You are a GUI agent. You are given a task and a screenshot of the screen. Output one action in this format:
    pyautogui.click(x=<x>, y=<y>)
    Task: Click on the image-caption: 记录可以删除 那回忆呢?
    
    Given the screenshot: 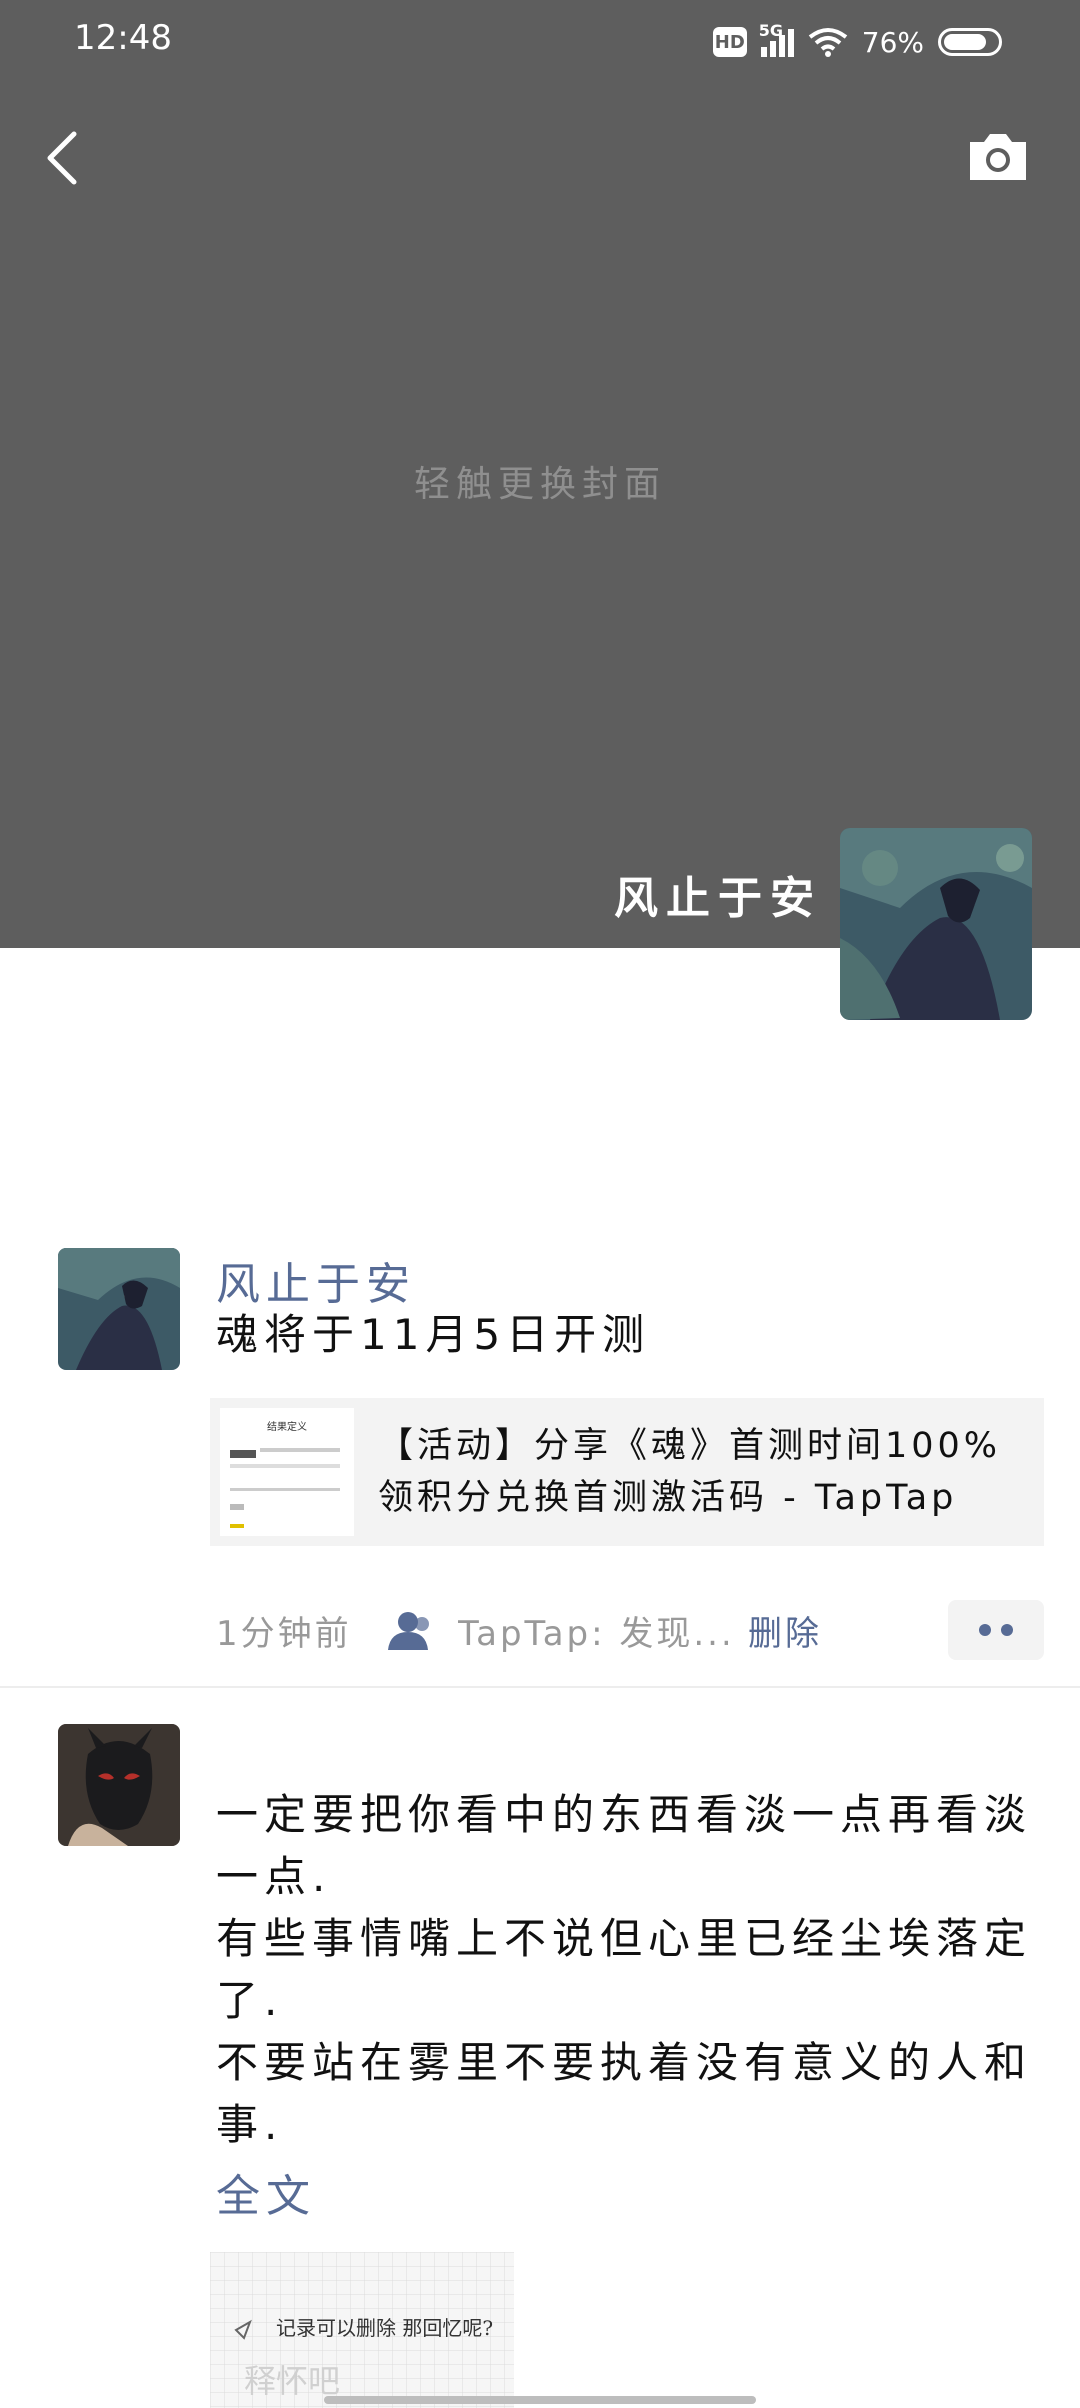 What is the action you would take?
    pyautogui.click(x=385, y=2328)
    